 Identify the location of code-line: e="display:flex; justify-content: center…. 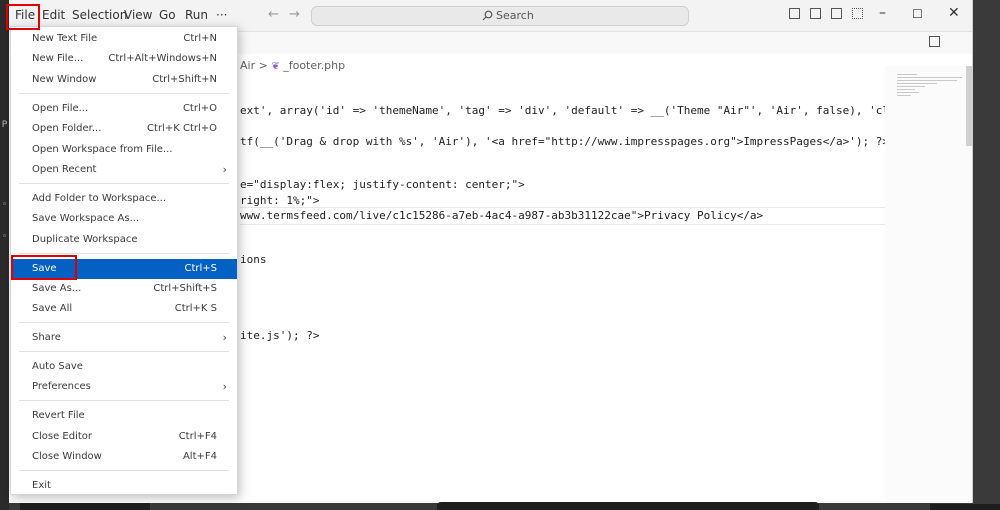
(382, 184).